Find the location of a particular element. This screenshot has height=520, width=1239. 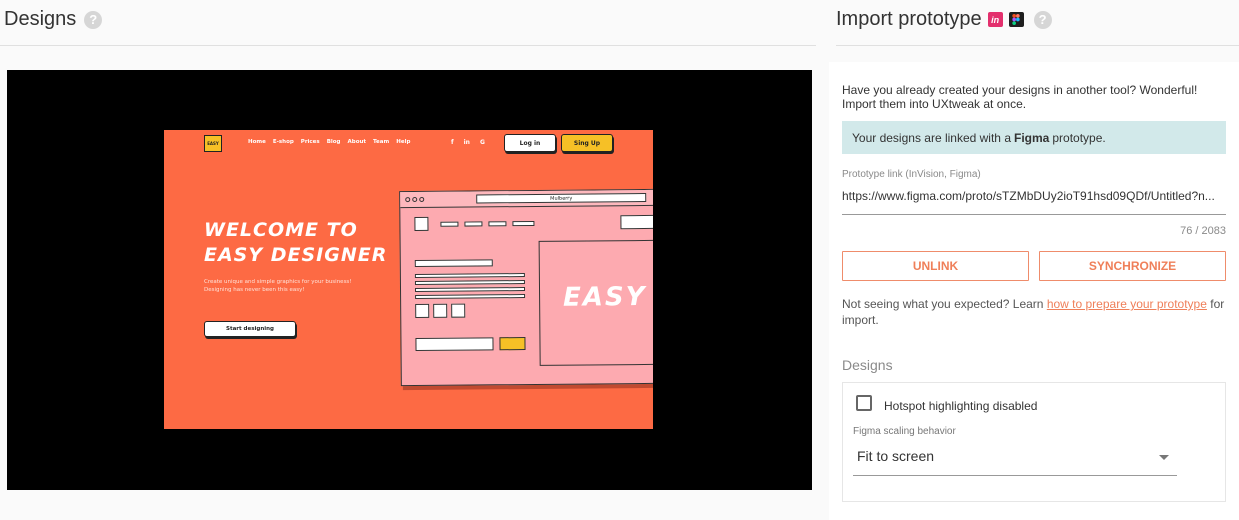

synchronize-button: SYNCHRONIZE is located at coordinates (1132, 266).